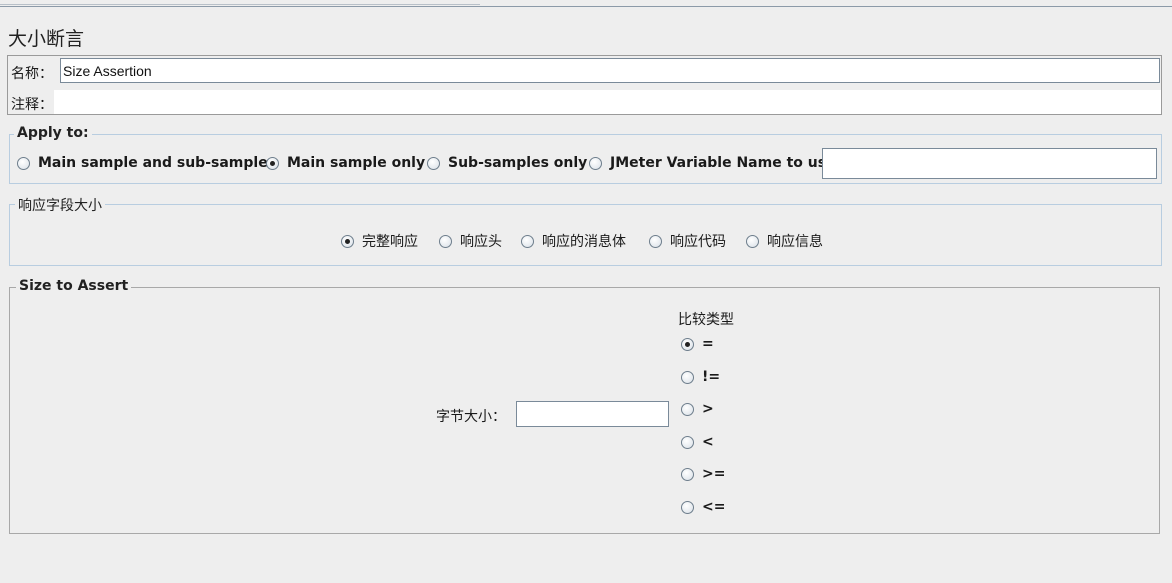 The image size is (1172, 583). What do you see at coordinates (481, 242) in the screenshot?
I see `radio-label: 响应头` at bounding box center [481, 242].